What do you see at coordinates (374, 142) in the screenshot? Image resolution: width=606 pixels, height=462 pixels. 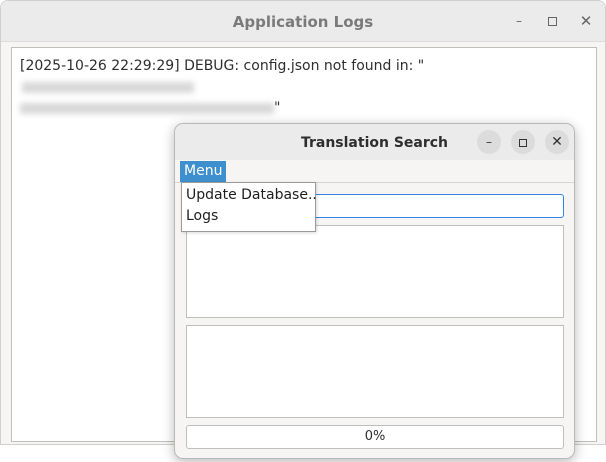 I see `search-titlebar: Translation Search – ✕` at bounding box center [374, 142].